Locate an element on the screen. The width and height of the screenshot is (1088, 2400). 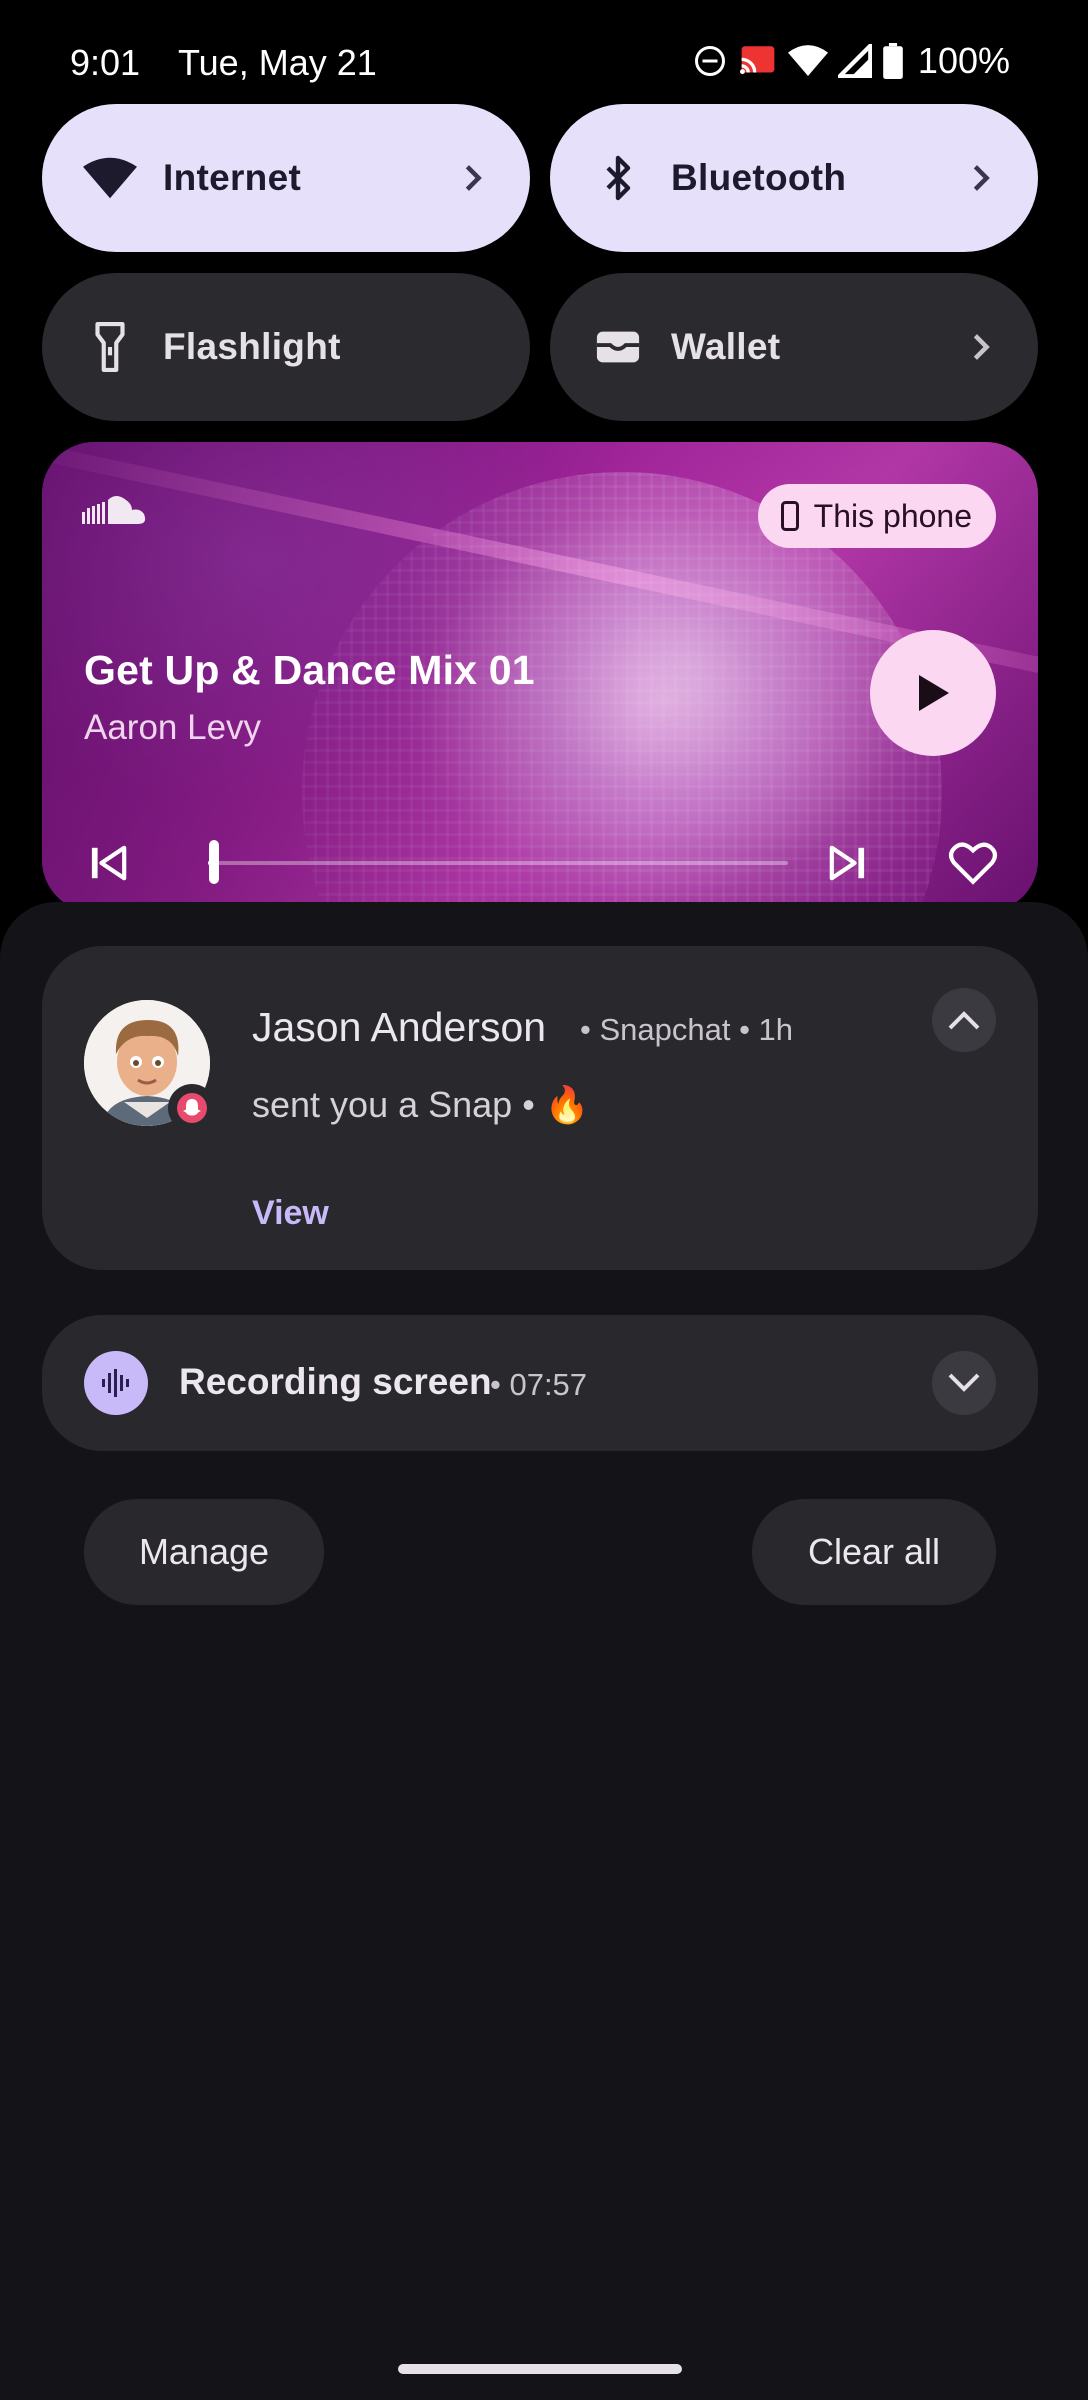
ghost-icon is located at coordinates (192, 1108).